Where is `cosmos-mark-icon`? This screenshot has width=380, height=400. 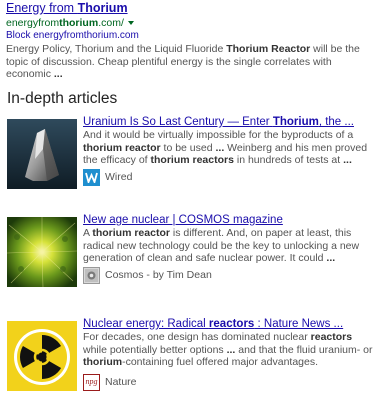
cosmos-mark-icon is located at coordinates (91, 275).